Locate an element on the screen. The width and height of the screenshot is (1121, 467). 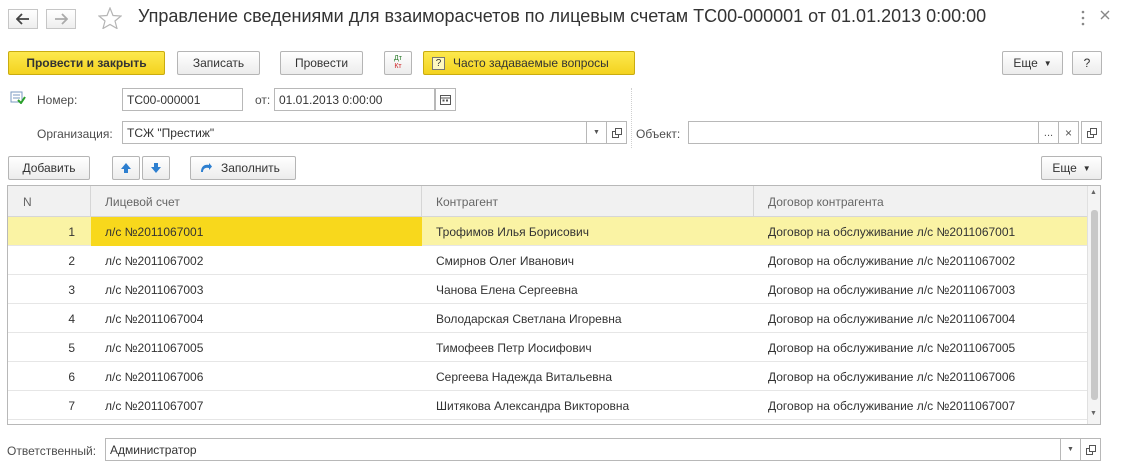
more-button: Еще ▼ is located at coordinates (1032, 63).